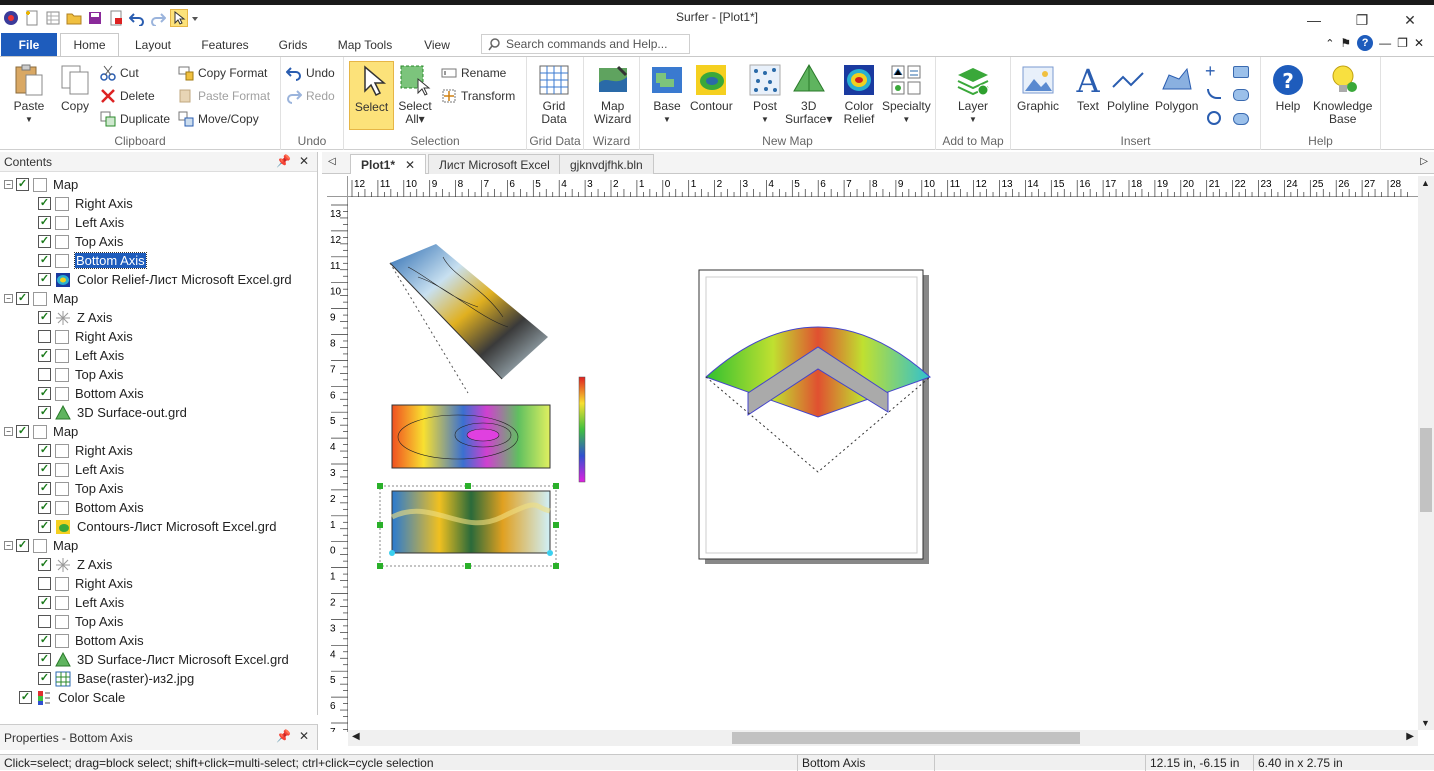  Describe the element at coordinates (1342, 94) in the screenshot. I see `knowledge-base-button: Knowledge Base` at that location.